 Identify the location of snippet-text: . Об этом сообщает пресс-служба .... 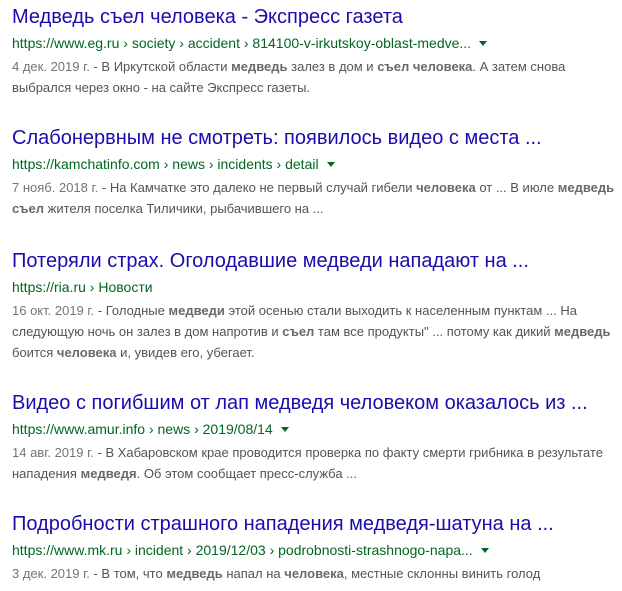
(246, 473).